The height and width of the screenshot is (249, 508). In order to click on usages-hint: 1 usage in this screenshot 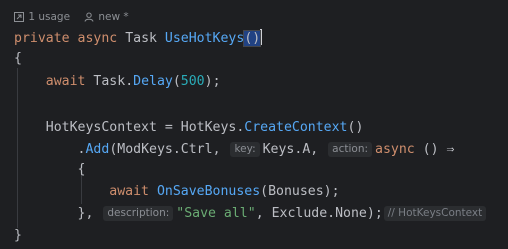, I will do `click(42, 17)`.